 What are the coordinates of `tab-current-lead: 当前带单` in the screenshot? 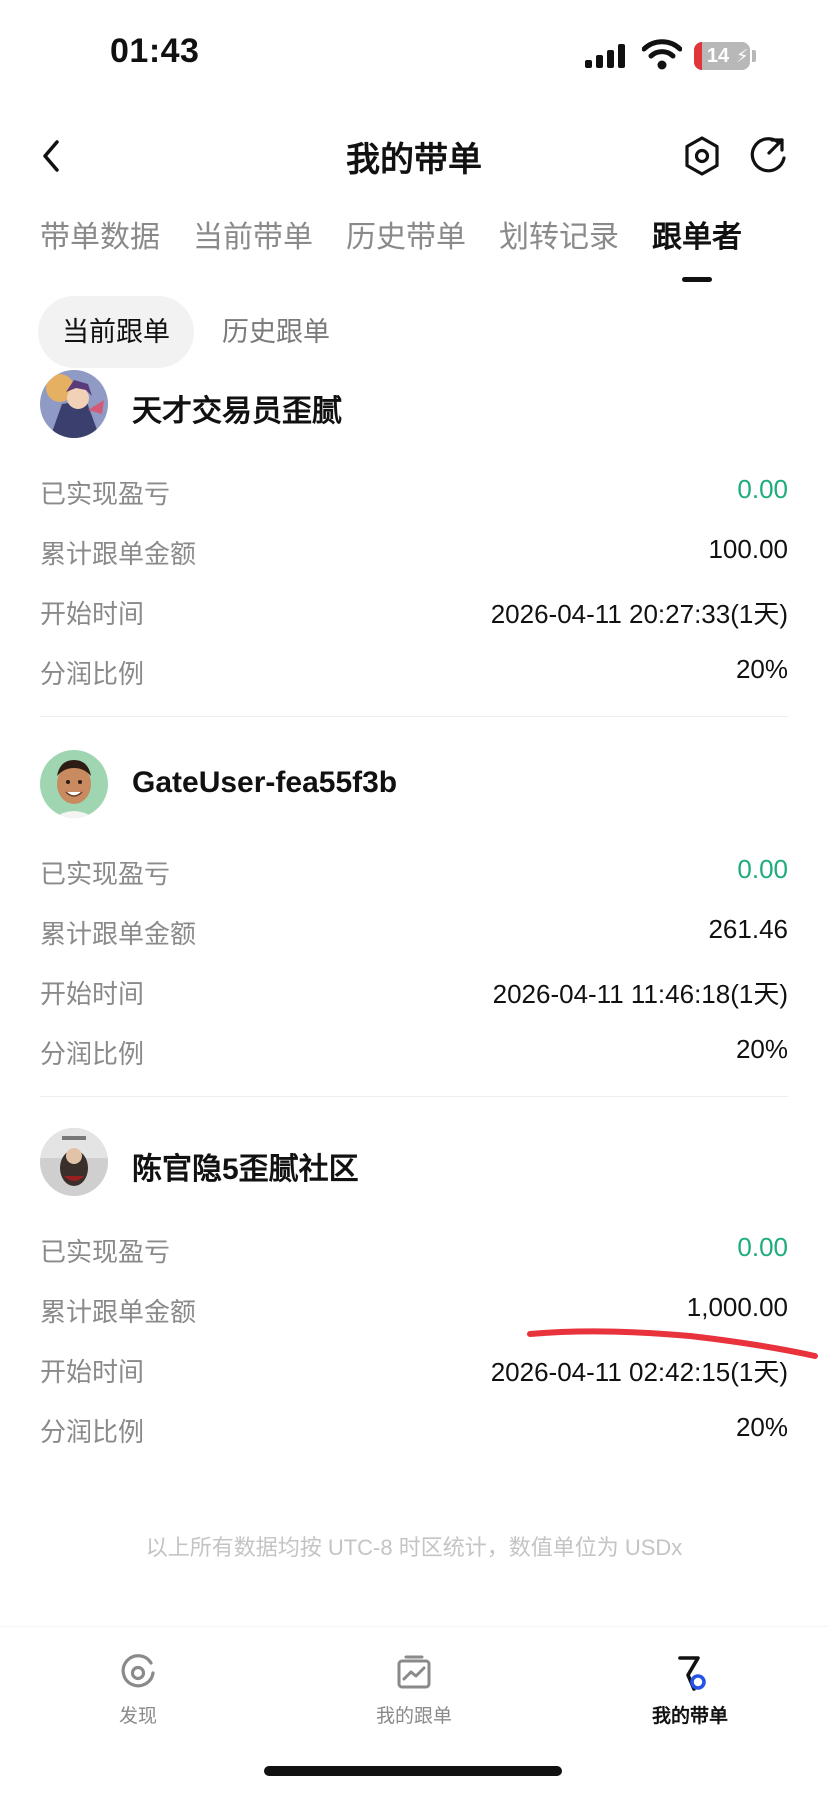 It's located at (253, 247).